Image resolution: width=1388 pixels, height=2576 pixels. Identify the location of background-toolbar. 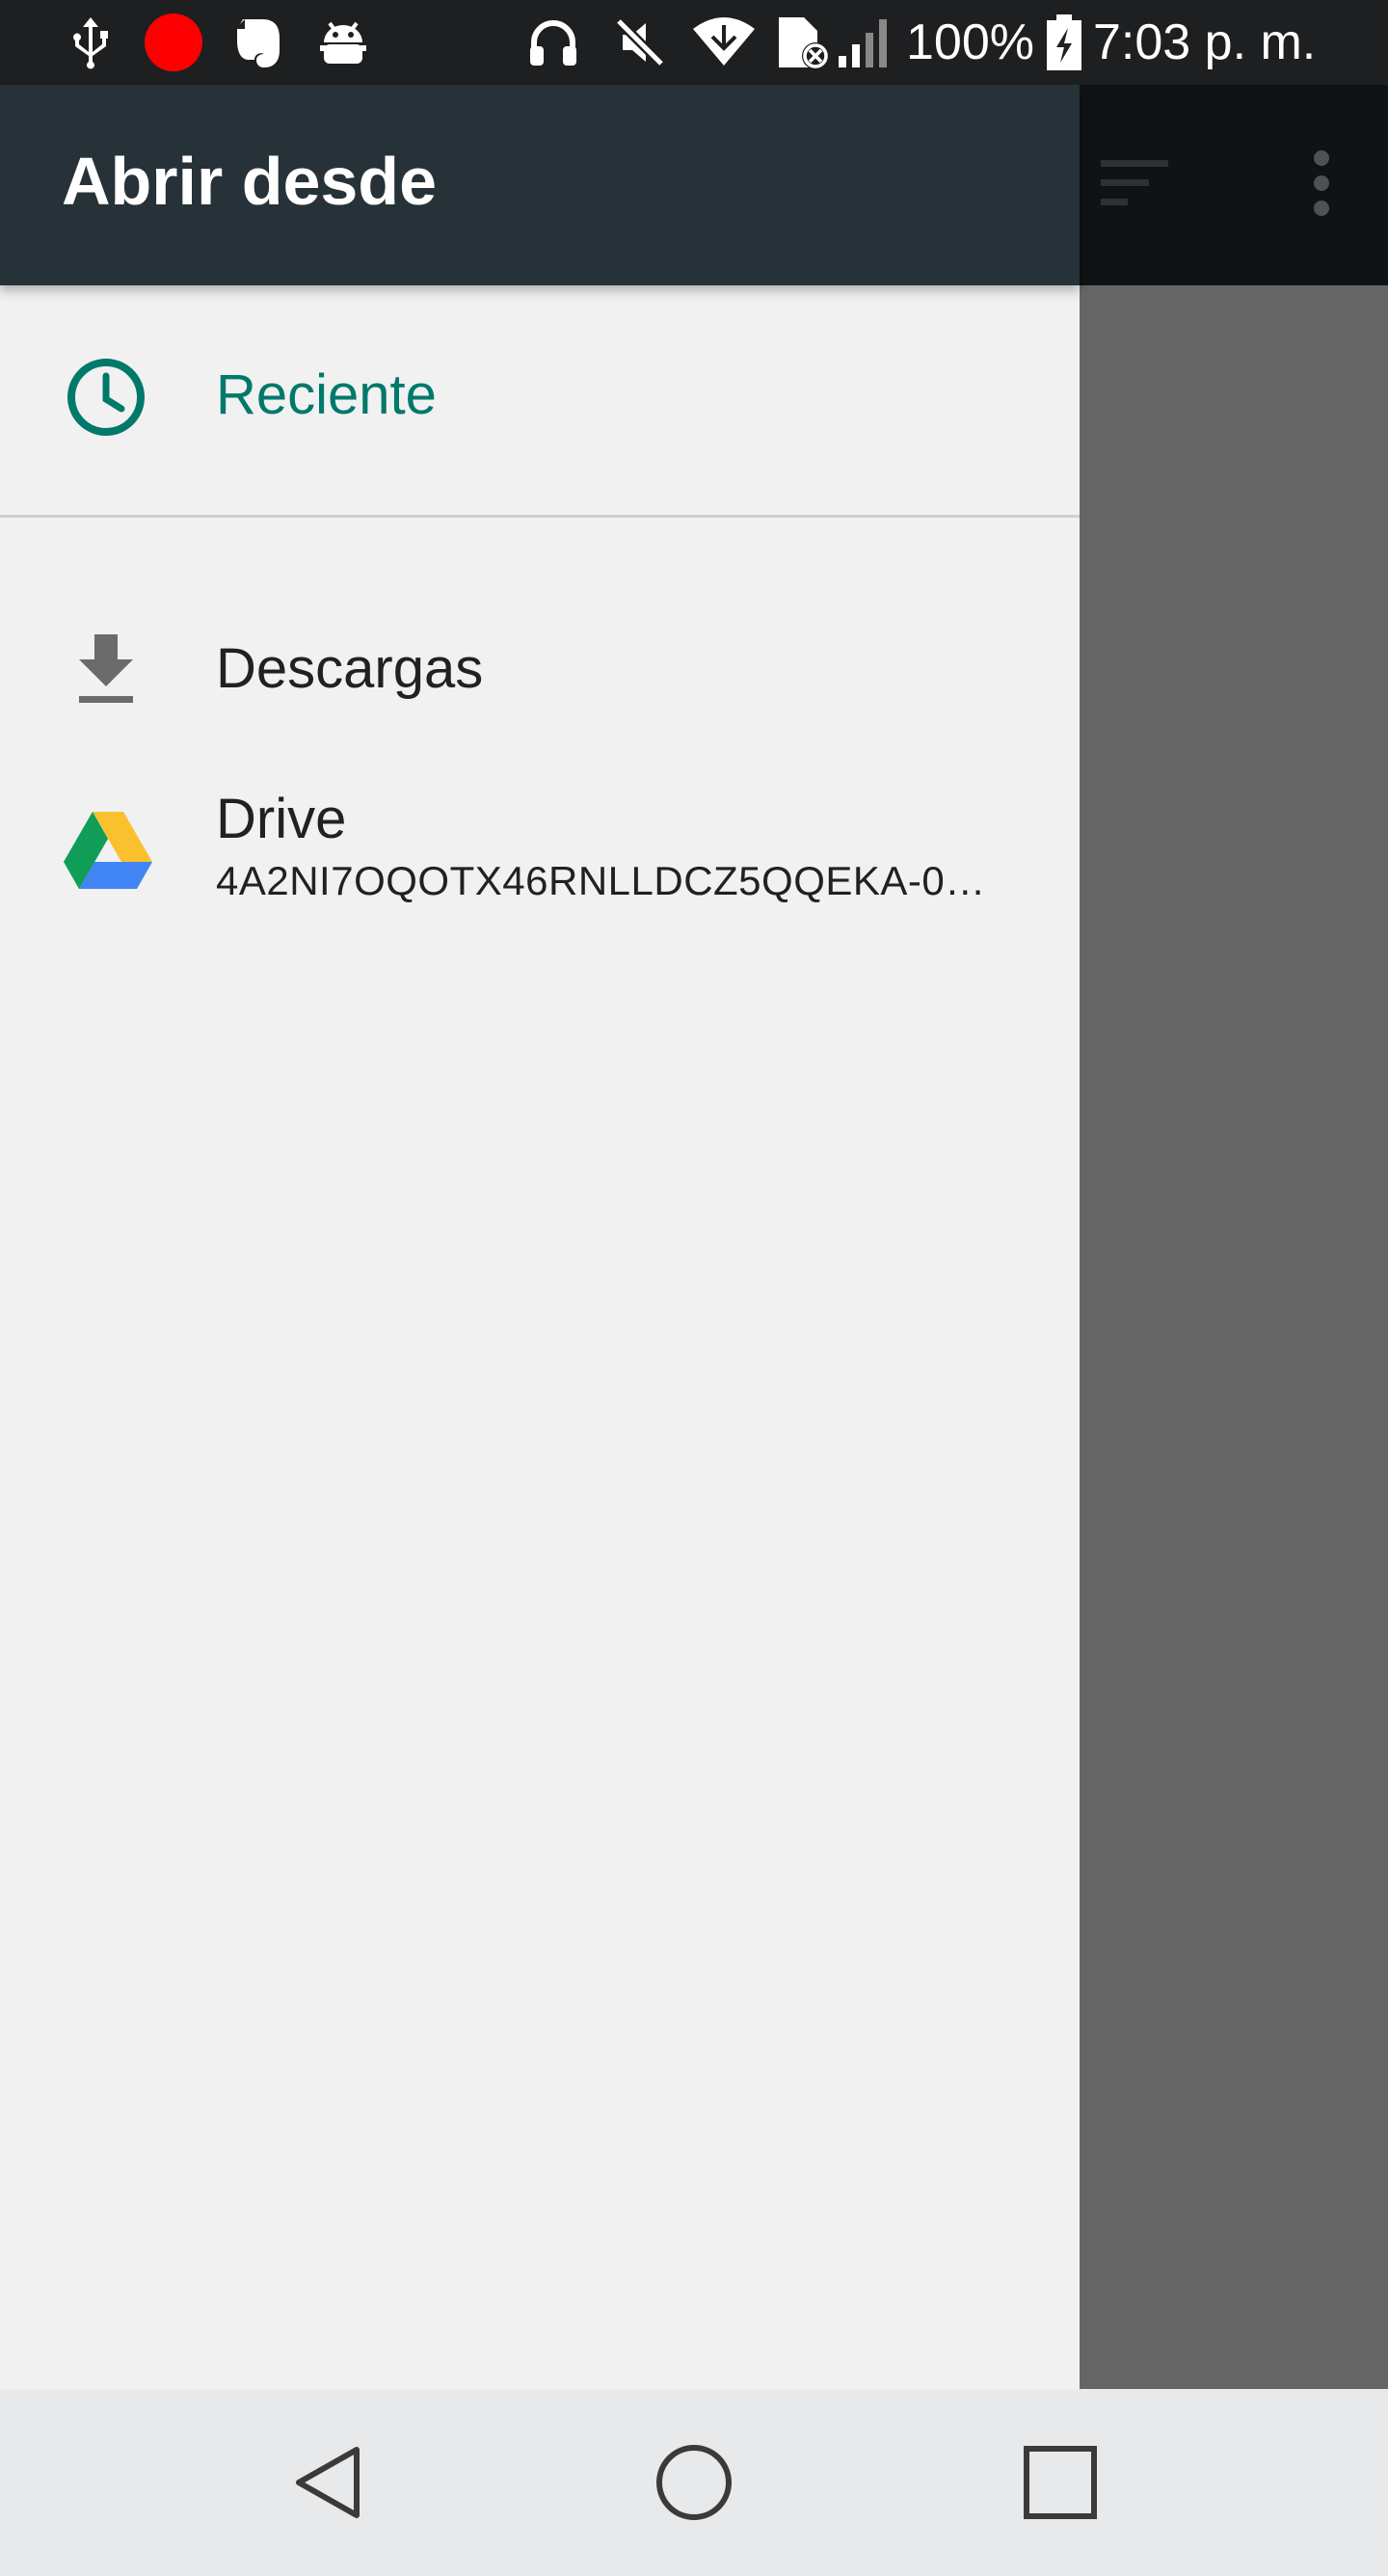
(1234, 185).